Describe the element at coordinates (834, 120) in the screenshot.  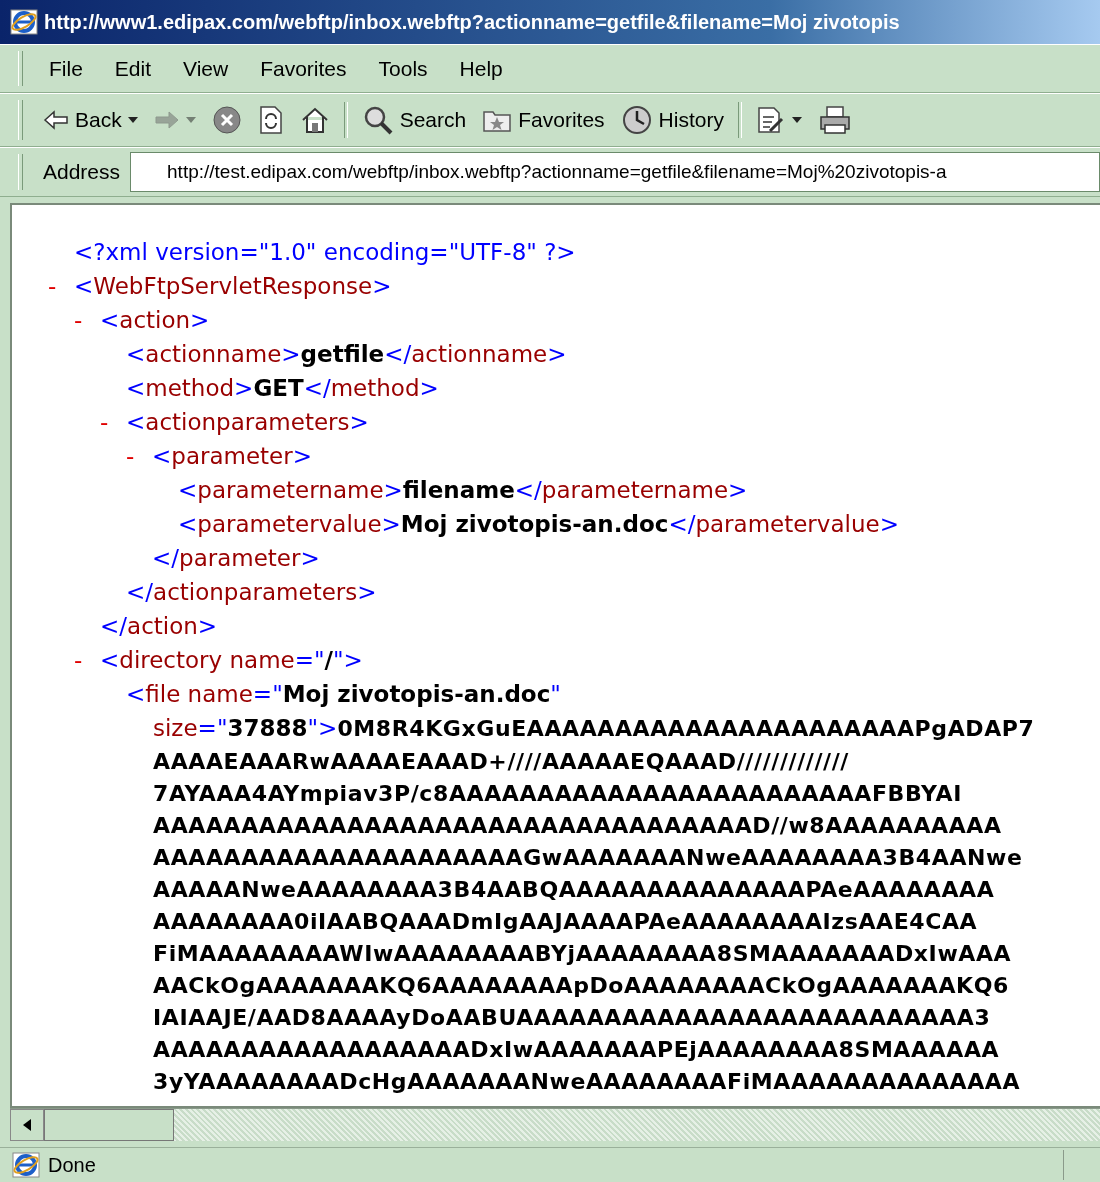
I see `printer-icon` at that location.